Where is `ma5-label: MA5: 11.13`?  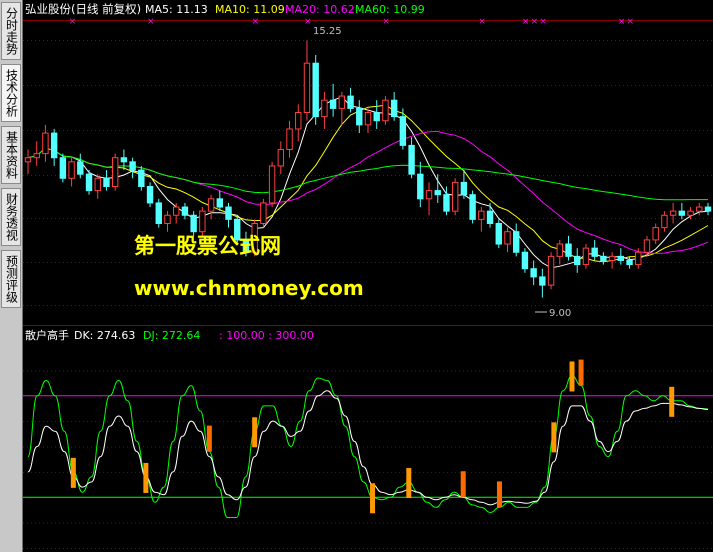
ma5-label: MA5: 11.13 is located at coordinates (176, 9).